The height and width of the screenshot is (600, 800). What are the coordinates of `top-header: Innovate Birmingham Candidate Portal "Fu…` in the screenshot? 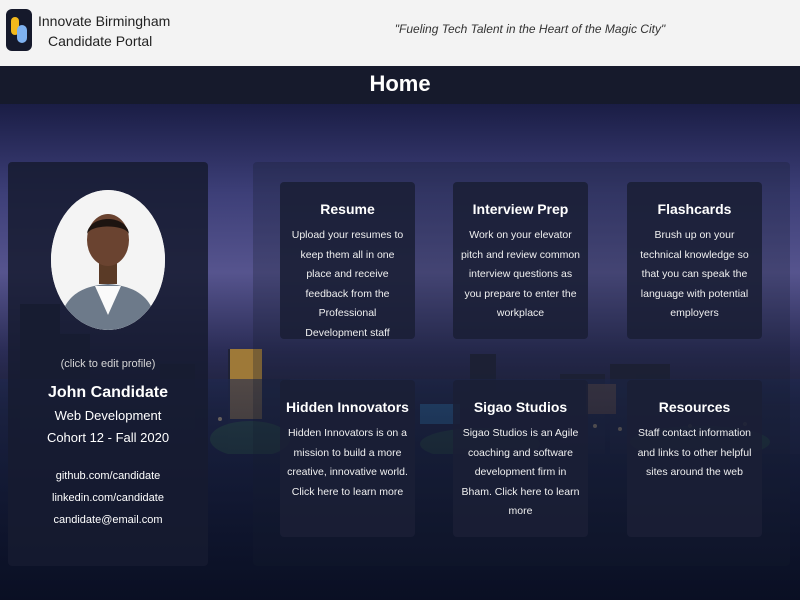 It's located at (400, 33).